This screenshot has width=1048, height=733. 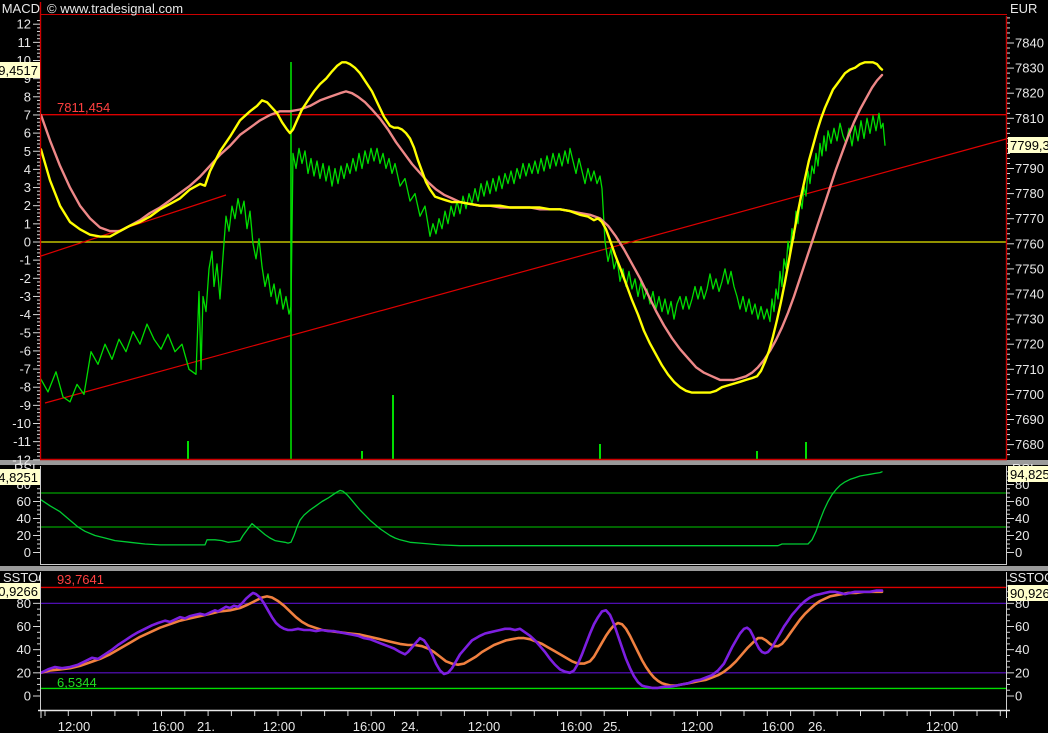 I want to click on y-axis-tick-label: 12, so click(x=24, y=24).